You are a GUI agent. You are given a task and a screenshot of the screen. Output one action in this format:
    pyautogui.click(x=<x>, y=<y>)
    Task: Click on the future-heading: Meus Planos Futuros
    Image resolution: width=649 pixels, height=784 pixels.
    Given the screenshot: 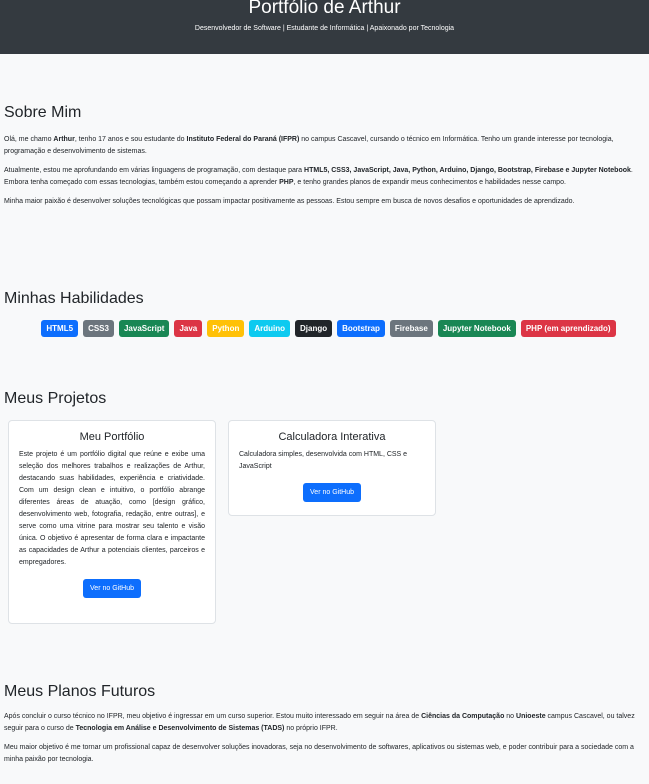 What is the action you would take?
    pyautogui.click(x=80, y=691)
    